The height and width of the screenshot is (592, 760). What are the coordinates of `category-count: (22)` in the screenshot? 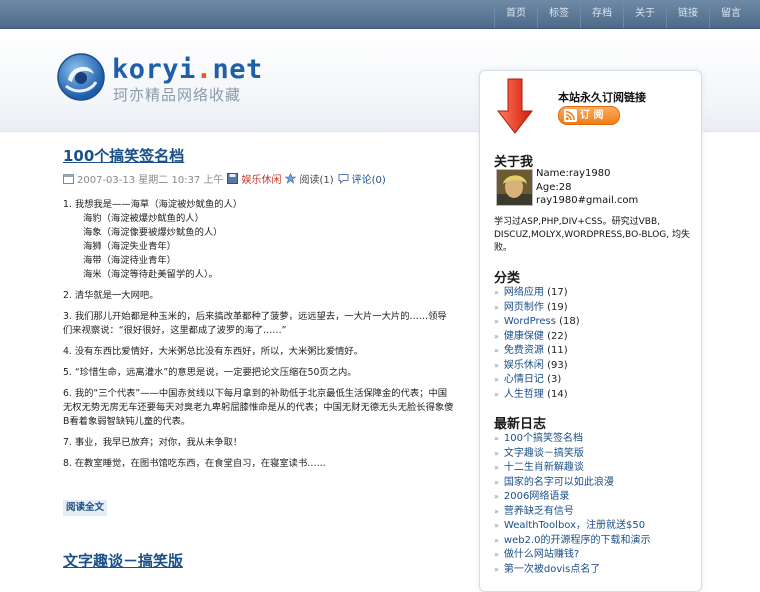 It's located at (557, 336).